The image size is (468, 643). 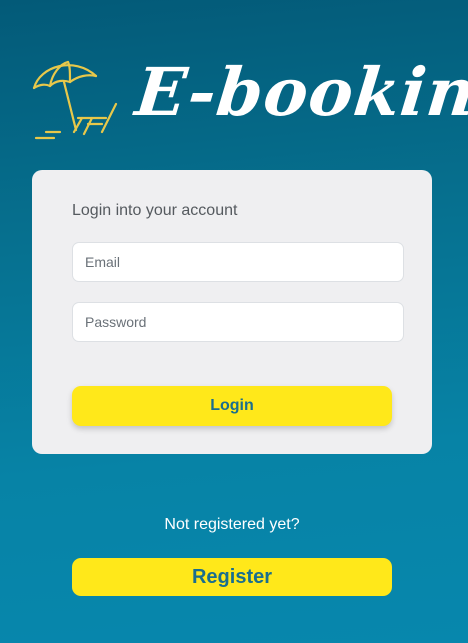 What do you see at coordinates (75, 100) in the screenshot?
I see `beach-umbrella-chair-icon` at bounding box center [75, 100].